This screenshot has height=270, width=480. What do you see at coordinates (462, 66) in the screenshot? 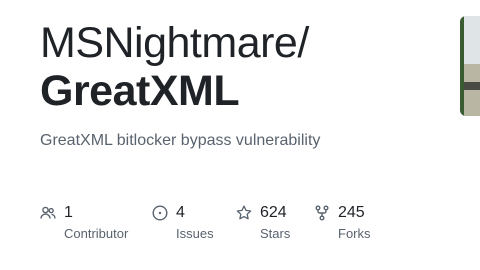
I see `avatar-pillar` at bounding box center [462, 66].